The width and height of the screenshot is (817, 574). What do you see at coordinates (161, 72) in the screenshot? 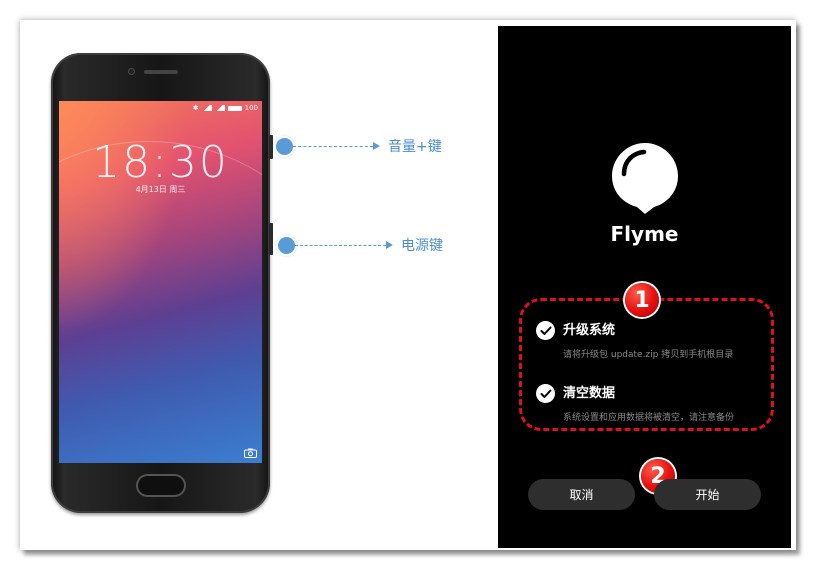
I see `earpiece-speaker` at bounding box center [161, 72].